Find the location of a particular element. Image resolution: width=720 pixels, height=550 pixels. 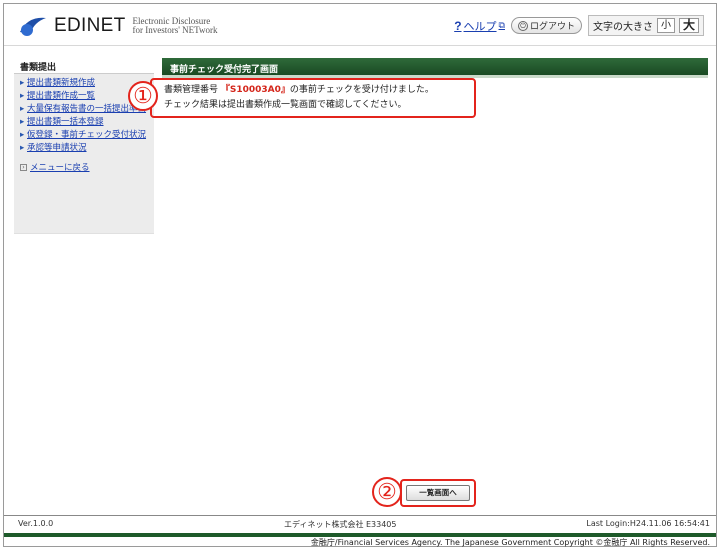

sidebar-item-approval-status: ▸ 承認等申請状況 is located at coordinates (85, 148).